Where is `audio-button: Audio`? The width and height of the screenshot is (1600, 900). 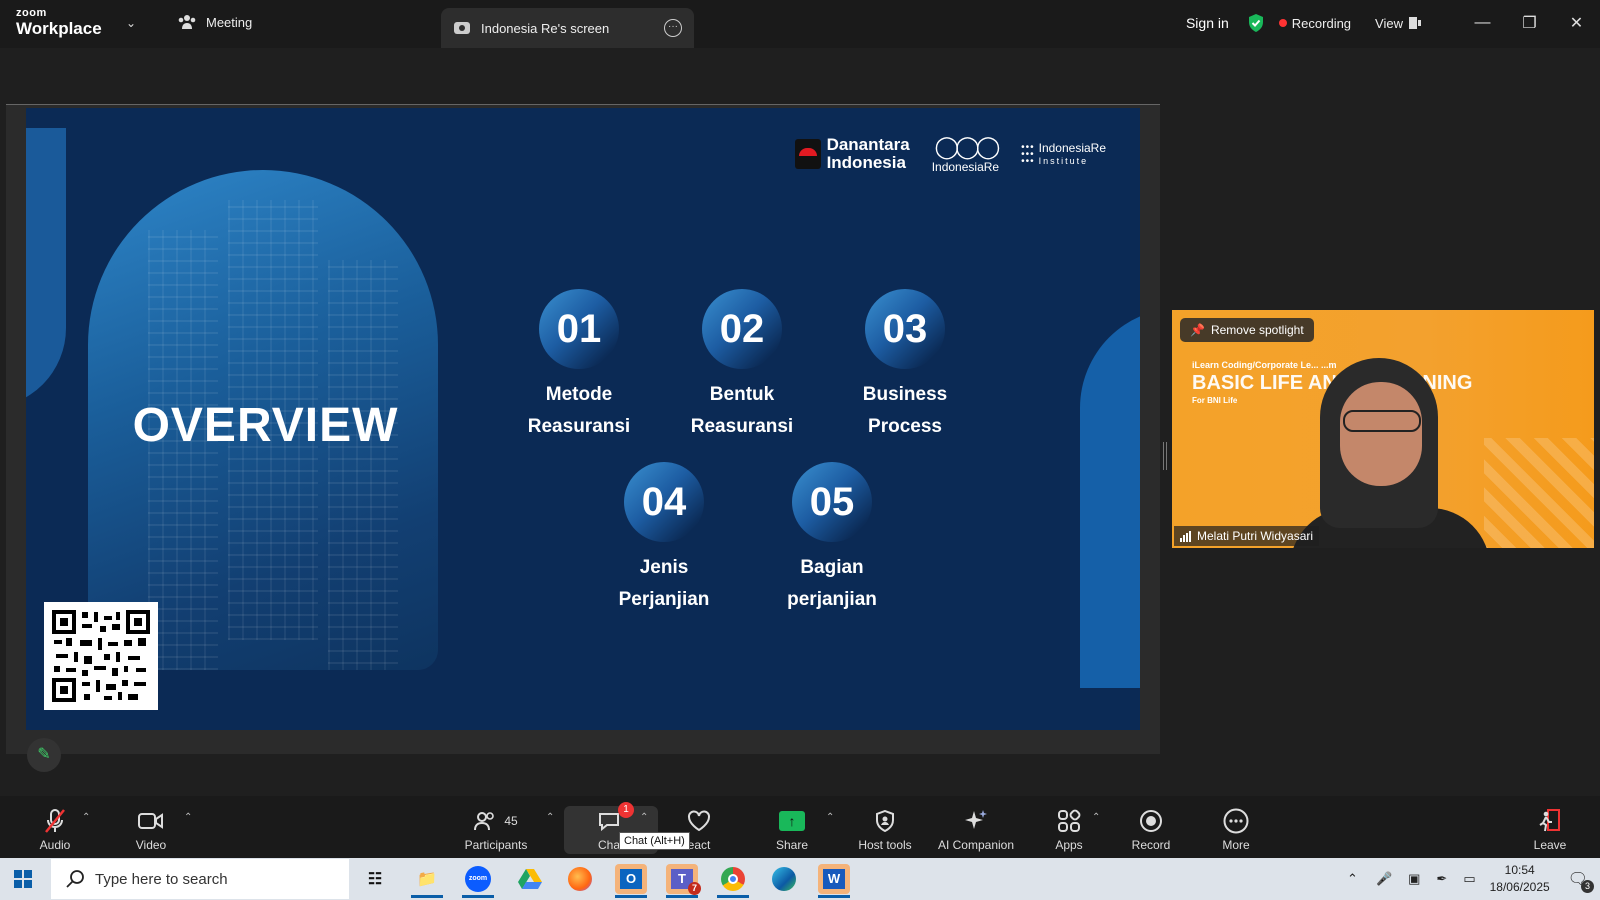
audio-button: Audio is located at coordinates (55, 830).